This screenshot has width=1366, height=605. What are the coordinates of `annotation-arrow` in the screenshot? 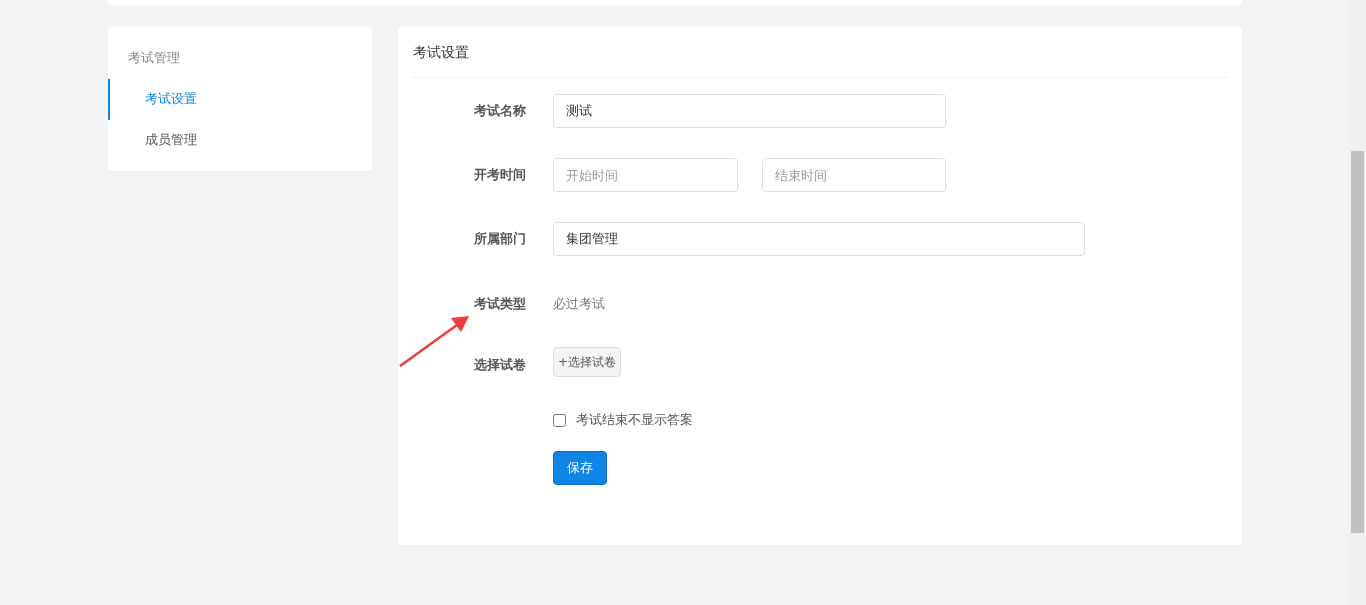 It's located at (434, 341).